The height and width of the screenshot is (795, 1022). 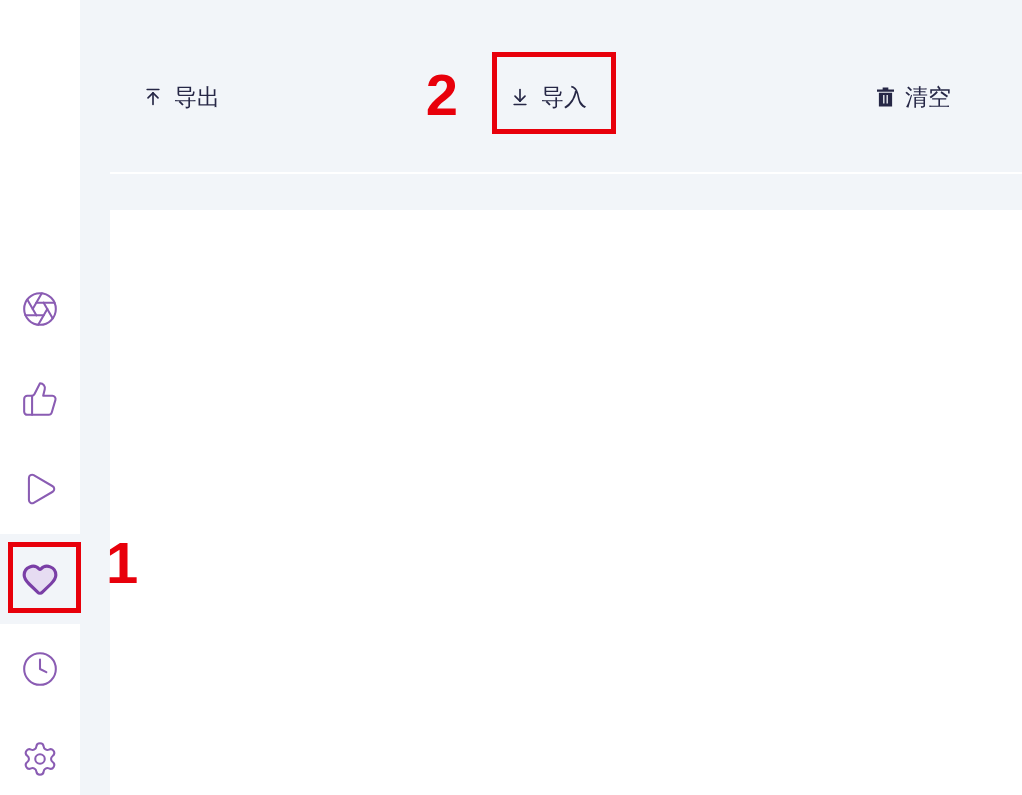 I want to click on thumbs-up-icon, so click(x=40, y=399).